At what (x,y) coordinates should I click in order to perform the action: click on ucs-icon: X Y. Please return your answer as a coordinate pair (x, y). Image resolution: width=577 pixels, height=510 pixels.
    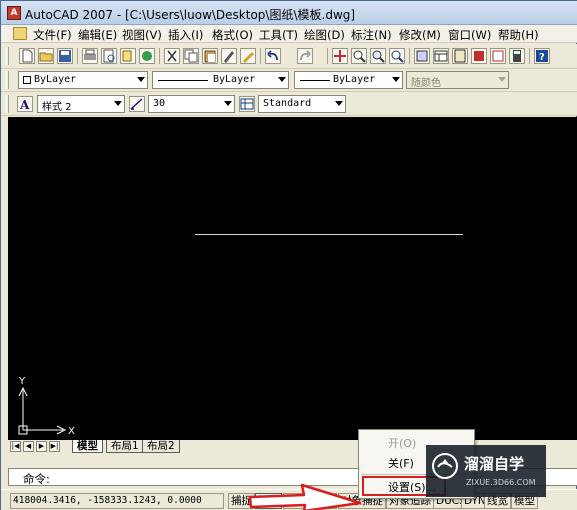
    Looking at the image, I should click on (46, 406).